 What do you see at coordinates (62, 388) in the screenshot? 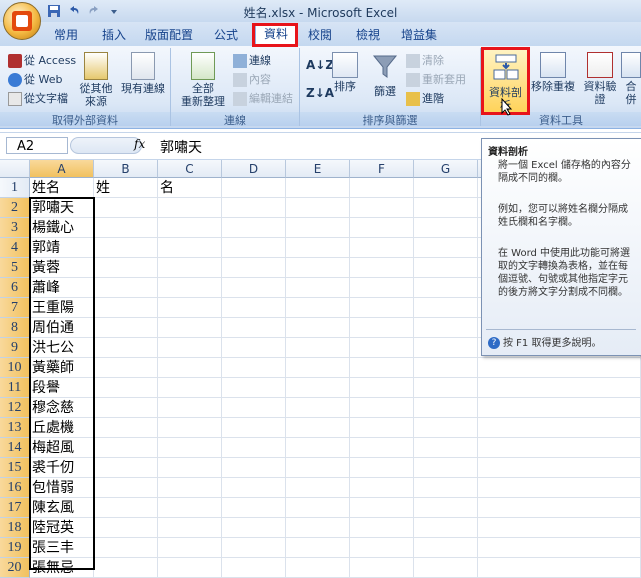
I see `cell: 段譽` at bounding box center [62, 388].